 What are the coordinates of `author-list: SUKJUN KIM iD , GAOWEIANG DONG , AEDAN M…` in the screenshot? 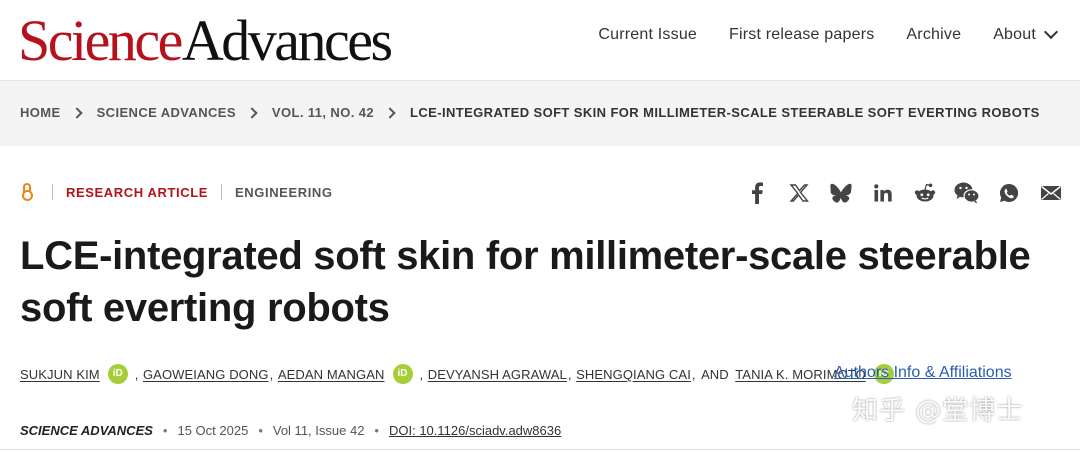 It's located at (460, 374).